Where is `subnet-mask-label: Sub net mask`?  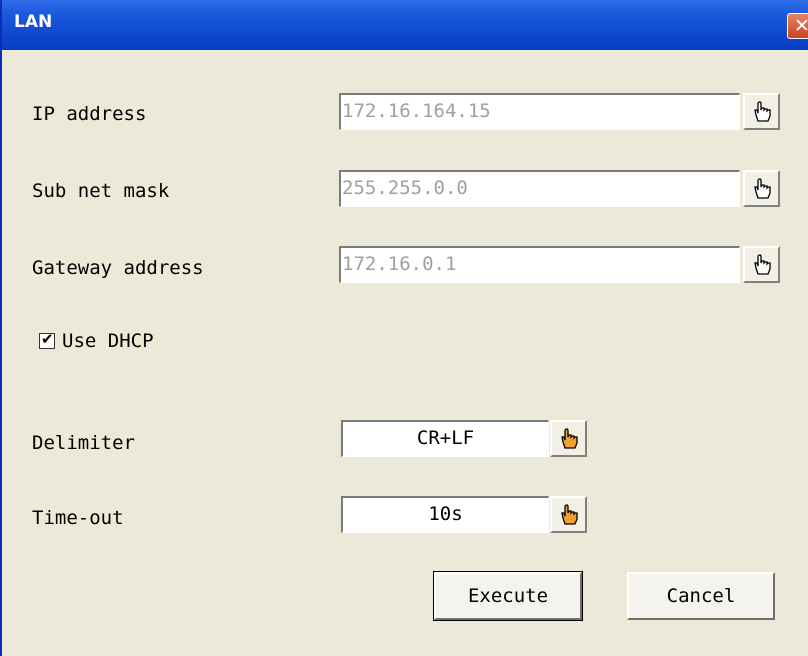
subnet-mask-label: Sub net mask is located at coordinates (101, 191).